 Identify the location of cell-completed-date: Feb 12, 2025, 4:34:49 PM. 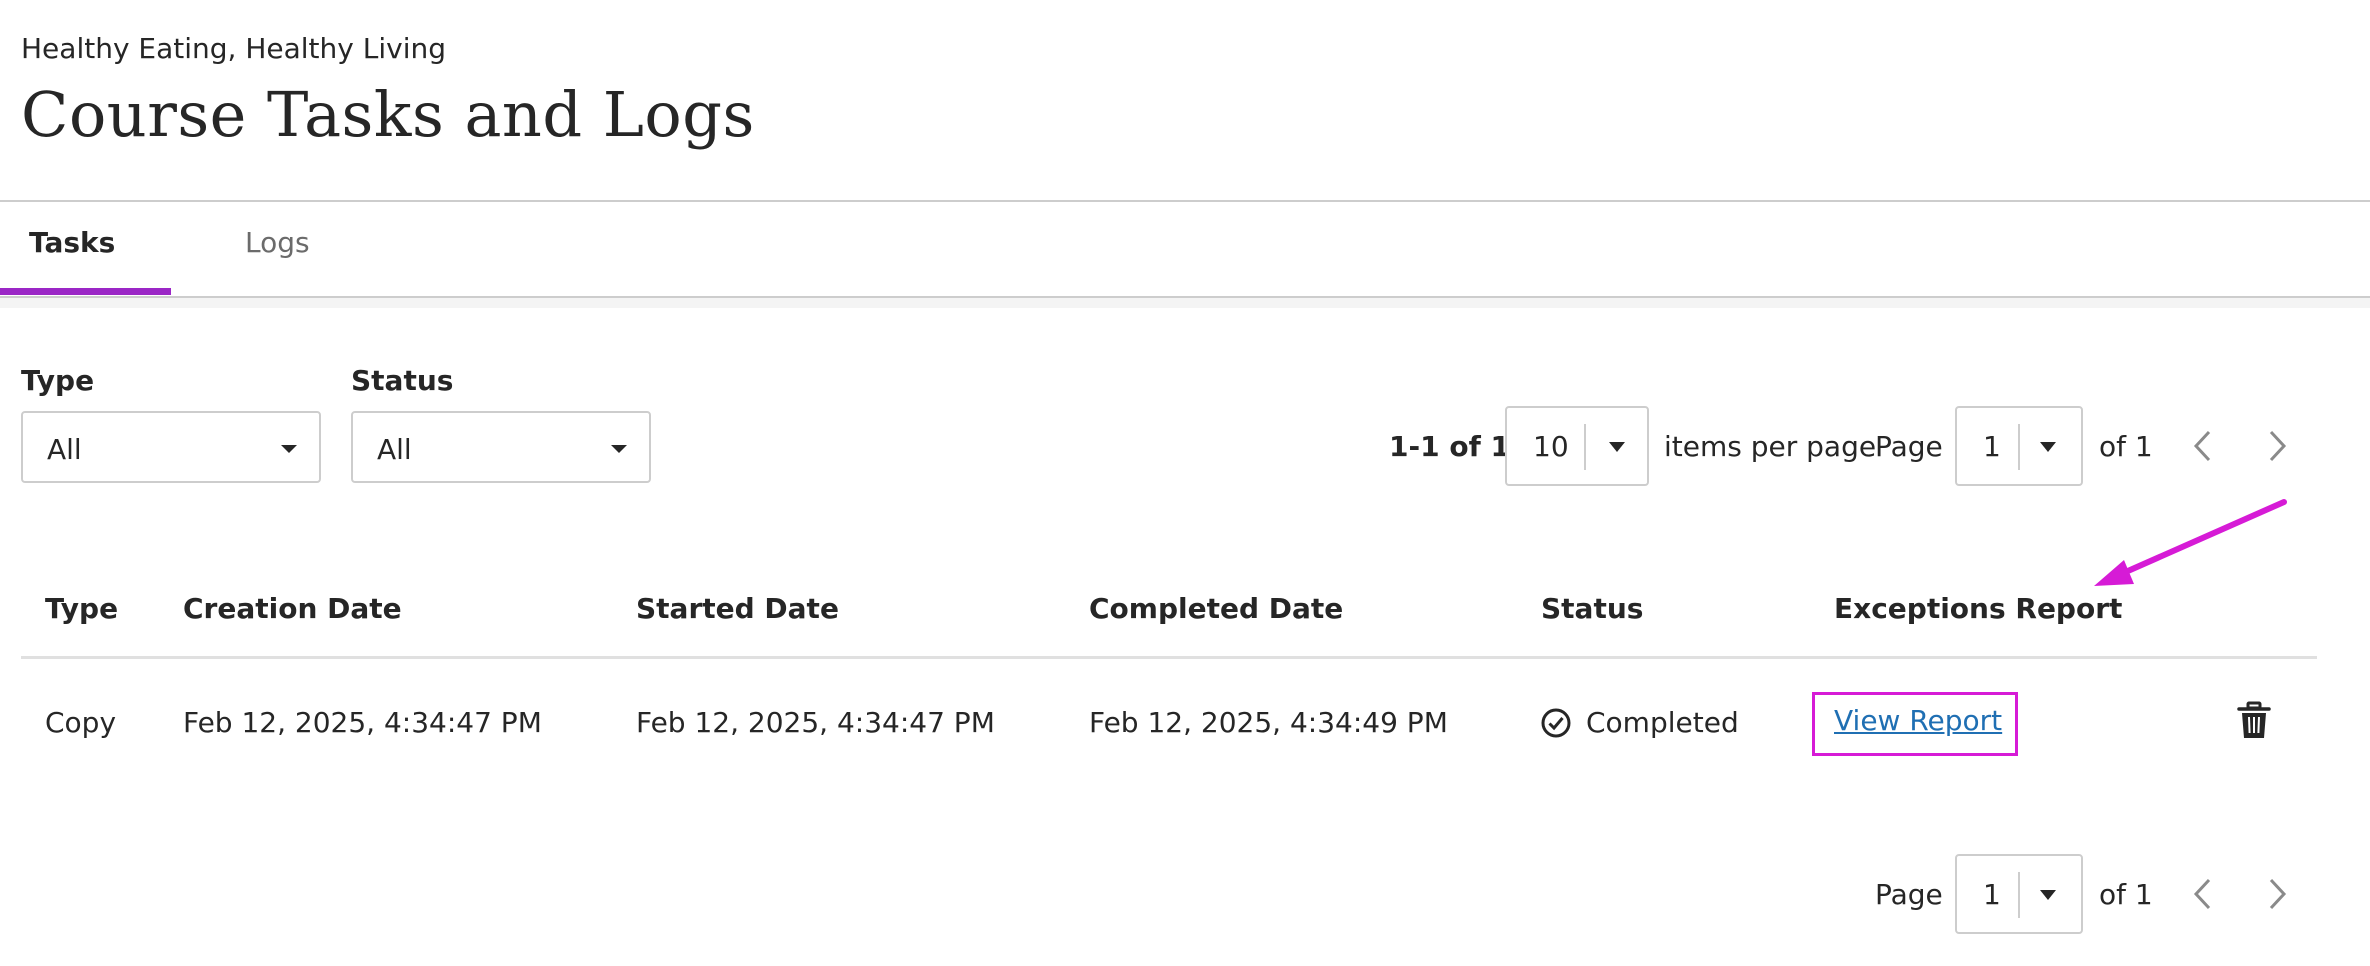
(1268, 722).